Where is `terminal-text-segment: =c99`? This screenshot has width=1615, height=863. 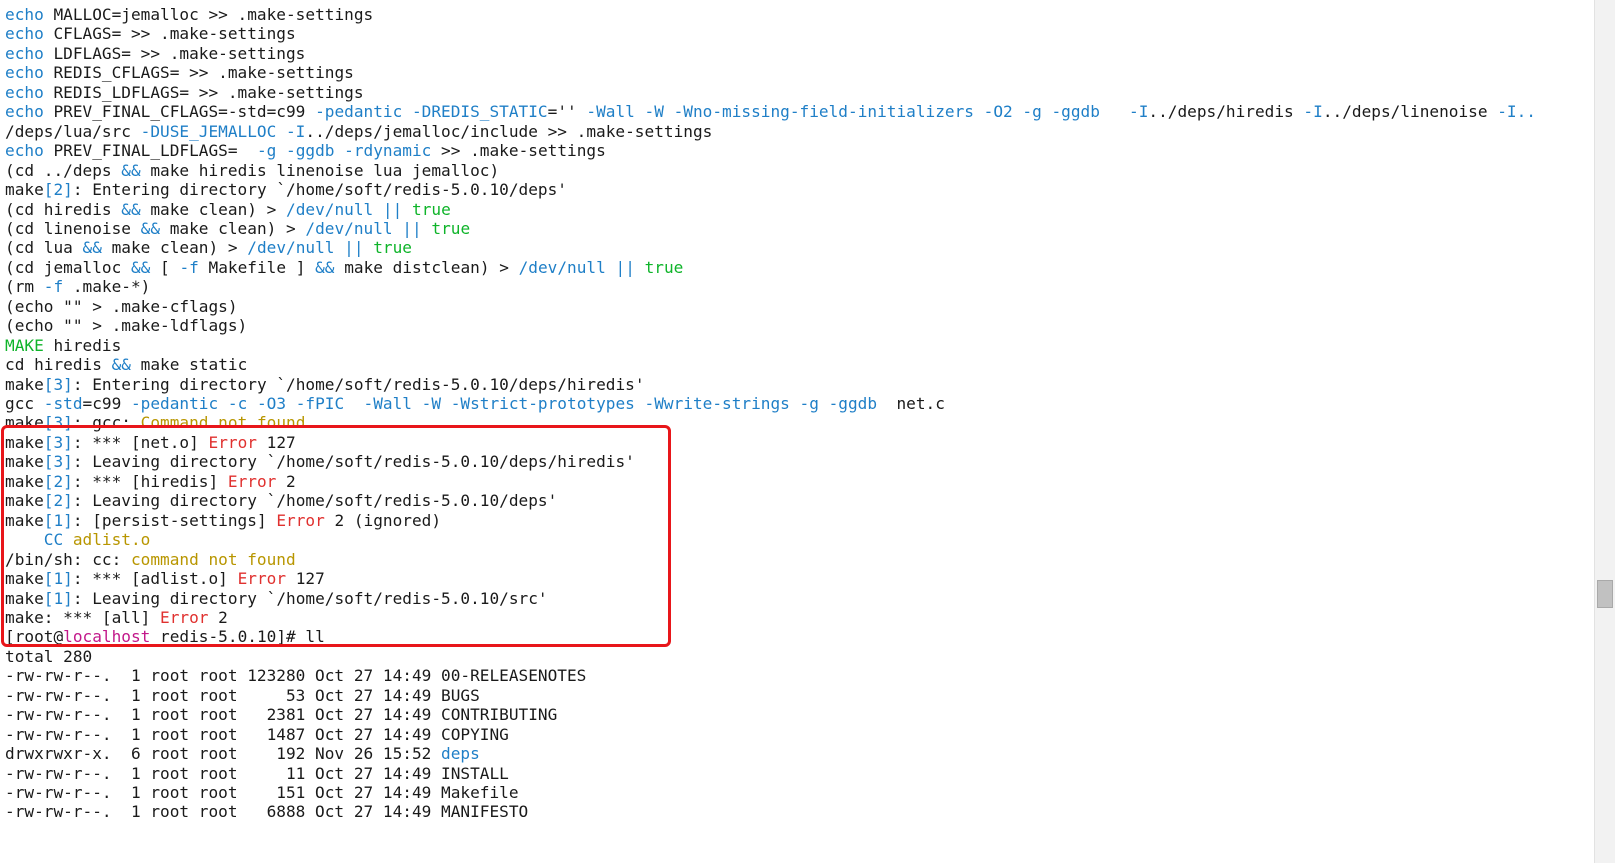
terminal-text-segment: =c99 is located at coordinates (106, 403).